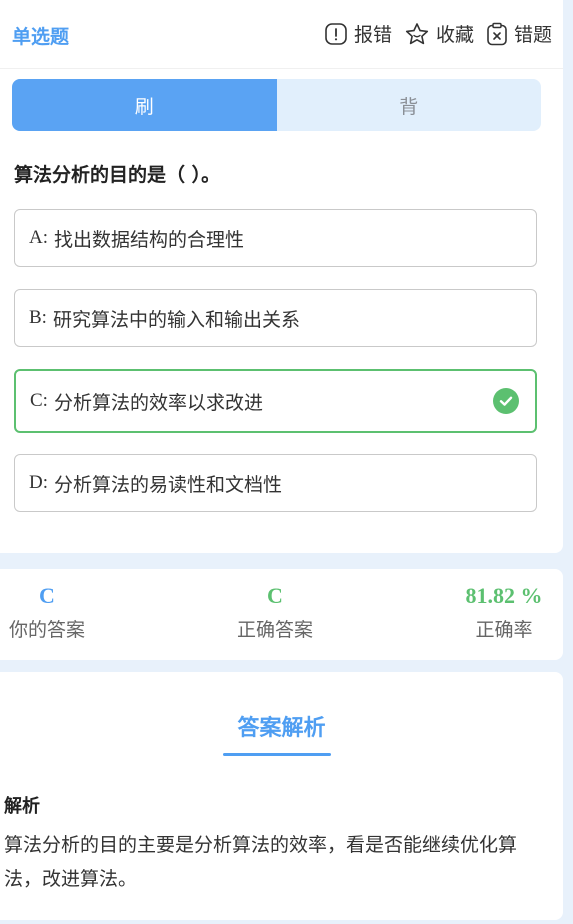  I want to click on option-letter: A:, so click(38, 237).